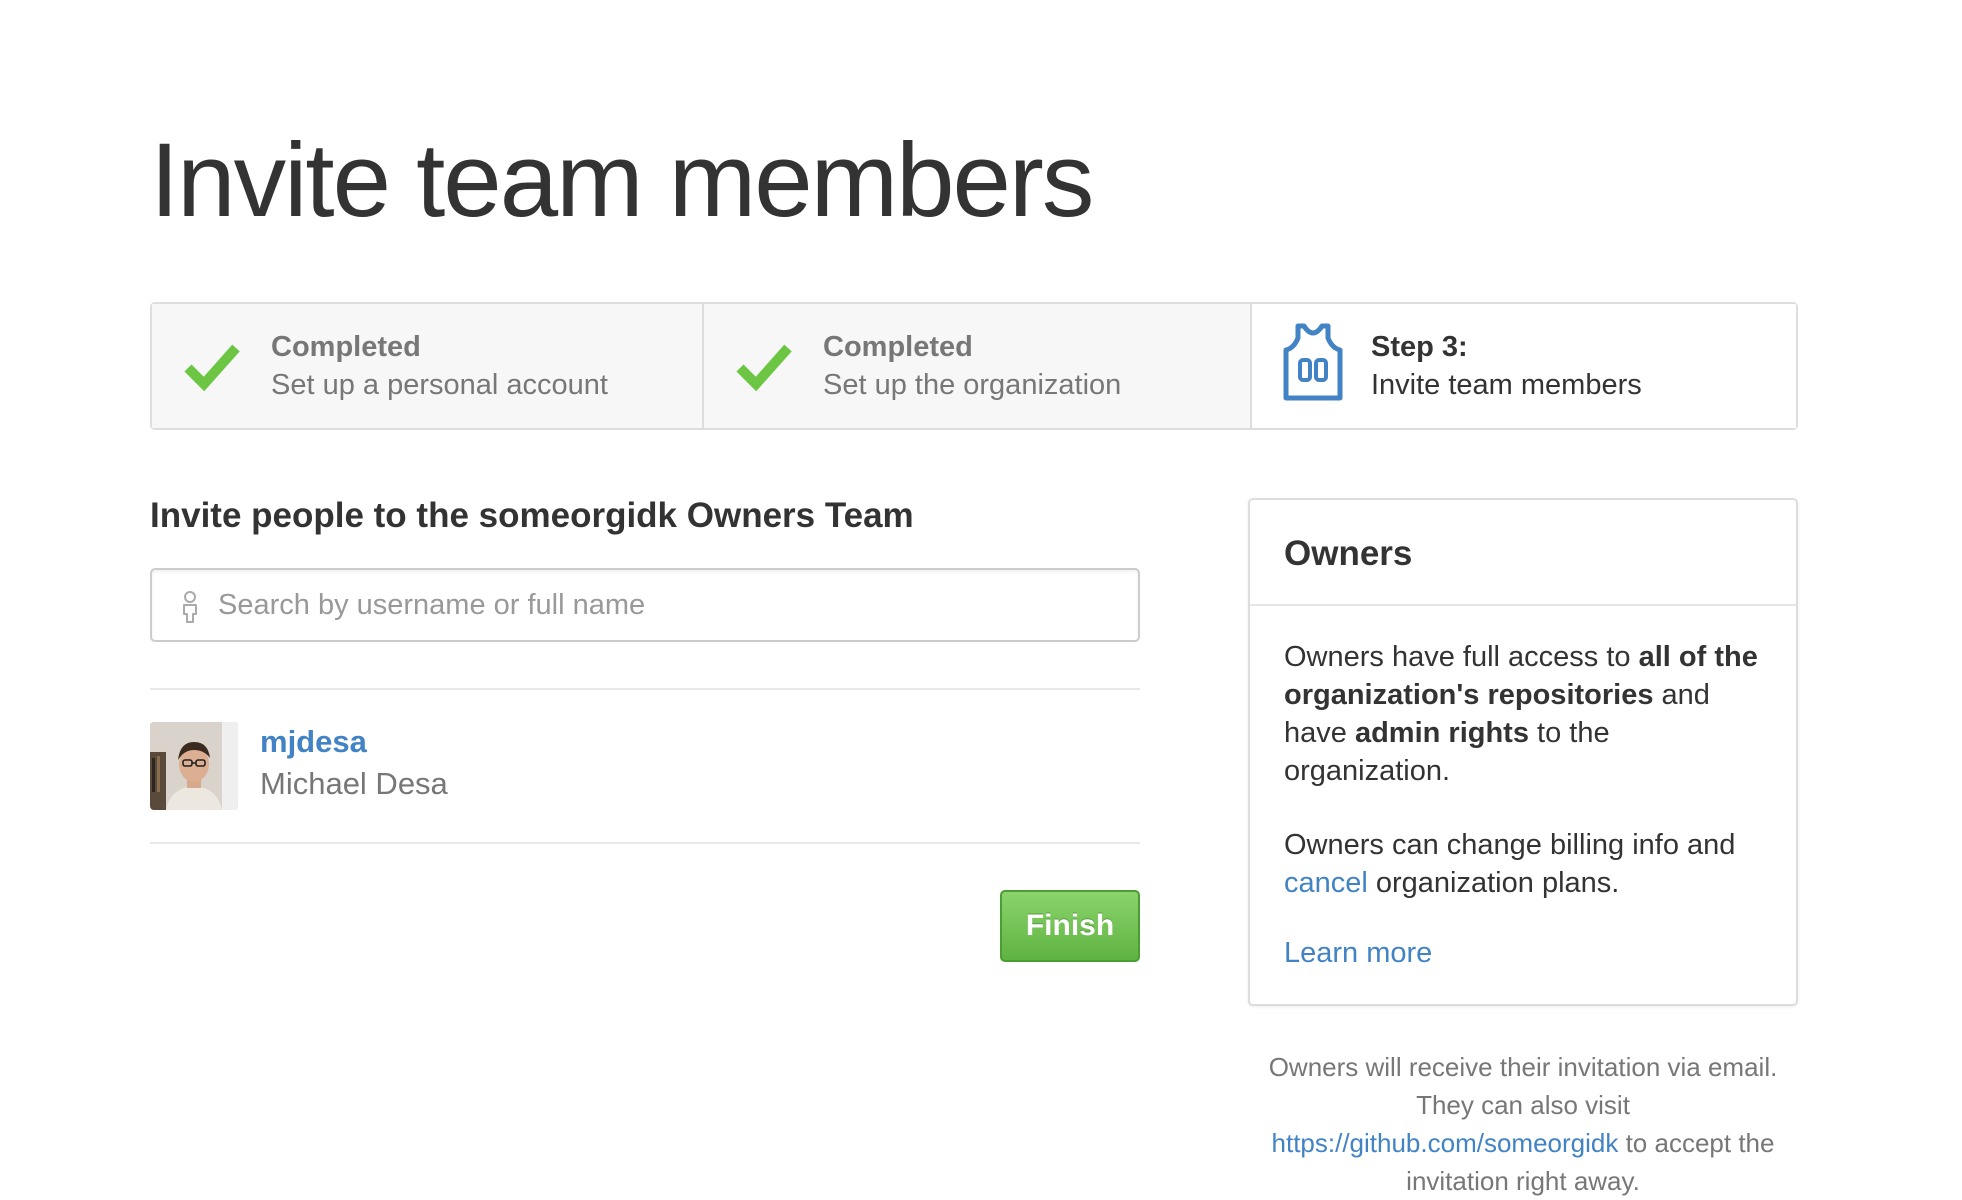  Describe the element at coordinates (645, 765) in the screenshot. I see `list-item: mjdesa Michael Desa` at that location.